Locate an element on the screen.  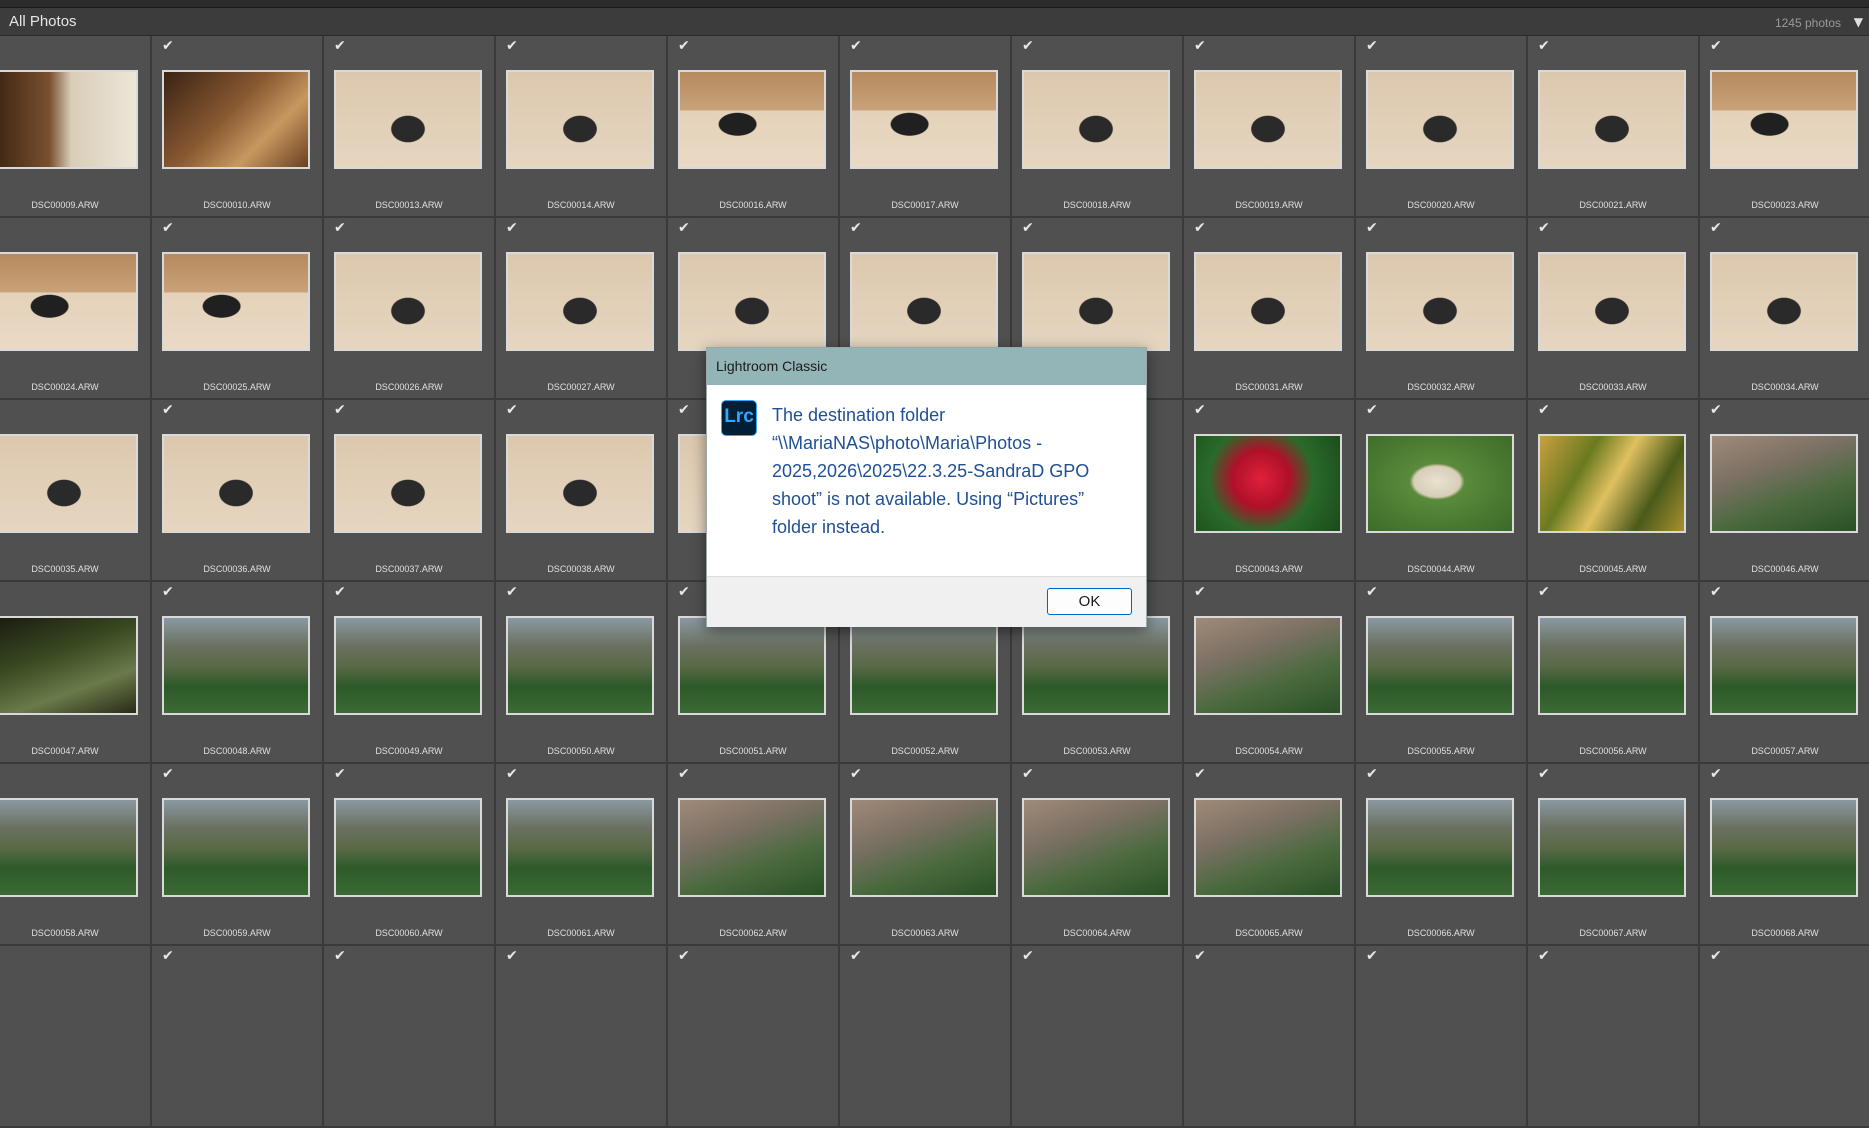
grid-cell: ✔ DSC00020.ARW is located at coordinates (1442, 127).